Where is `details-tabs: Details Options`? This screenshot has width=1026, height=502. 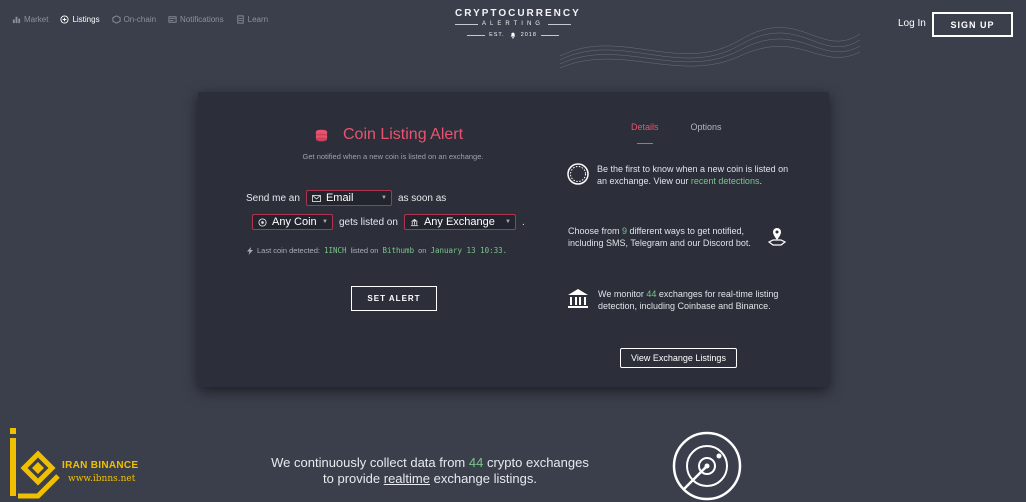
details-tabs: Details Options is located at coordinates (676, 133).